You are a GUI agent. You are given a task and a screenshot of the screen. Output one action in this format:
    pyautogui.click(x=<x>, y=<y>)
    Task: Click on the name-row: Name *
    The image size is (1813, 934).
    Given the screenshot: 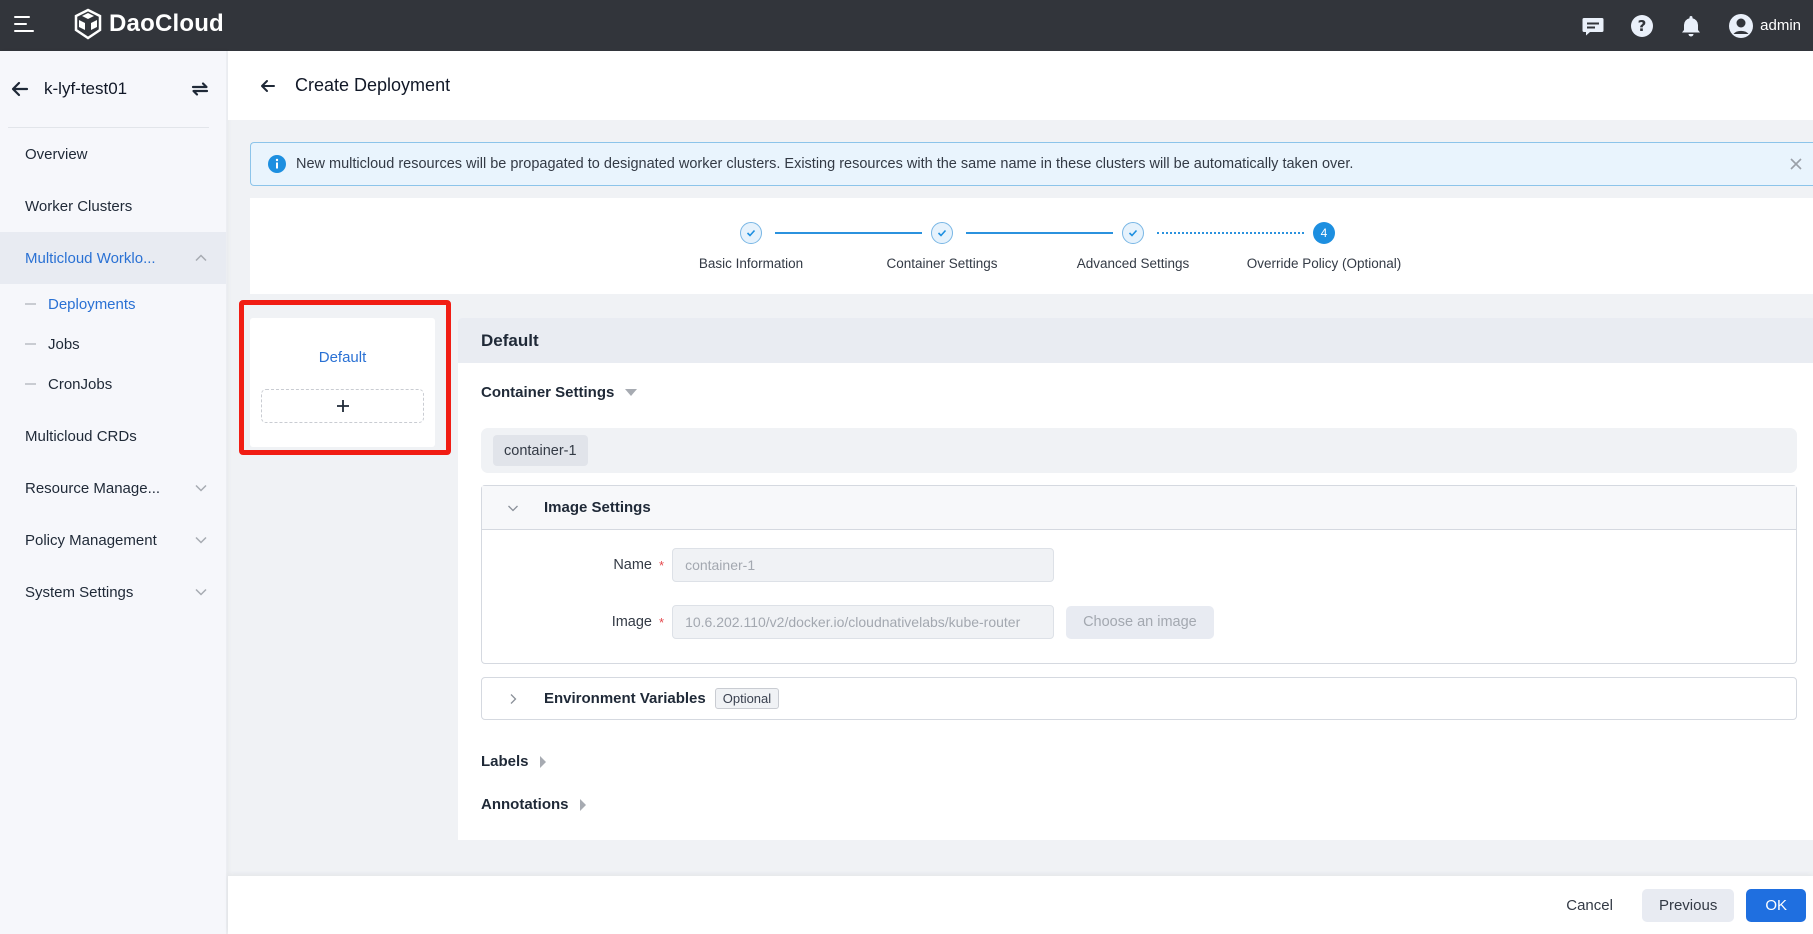 What is the action you would take?
    pyautogui.click(x=768, y=565)
    